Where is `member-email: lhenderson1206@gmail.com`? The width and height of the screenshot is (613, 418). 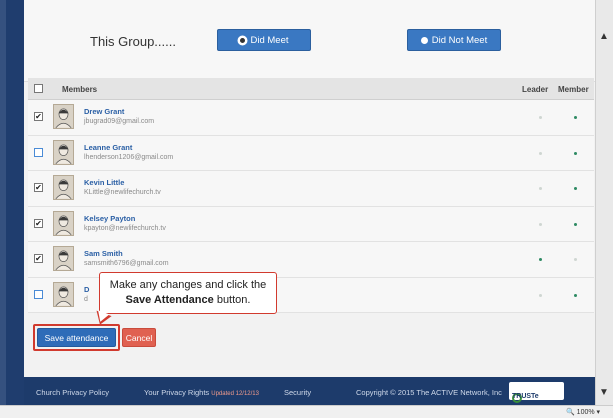
member-email: lhenderson1206@gmail.com is located at coordinates (129, 157).